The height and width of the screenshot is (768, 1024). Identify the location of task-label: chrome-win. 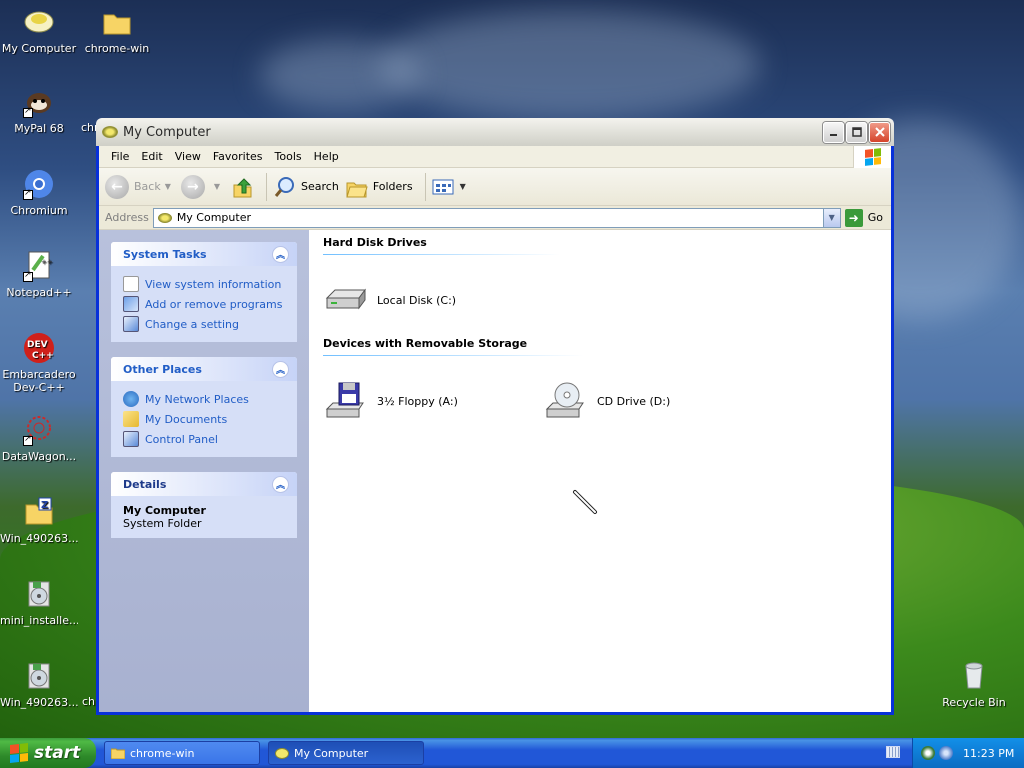
(162, 753).